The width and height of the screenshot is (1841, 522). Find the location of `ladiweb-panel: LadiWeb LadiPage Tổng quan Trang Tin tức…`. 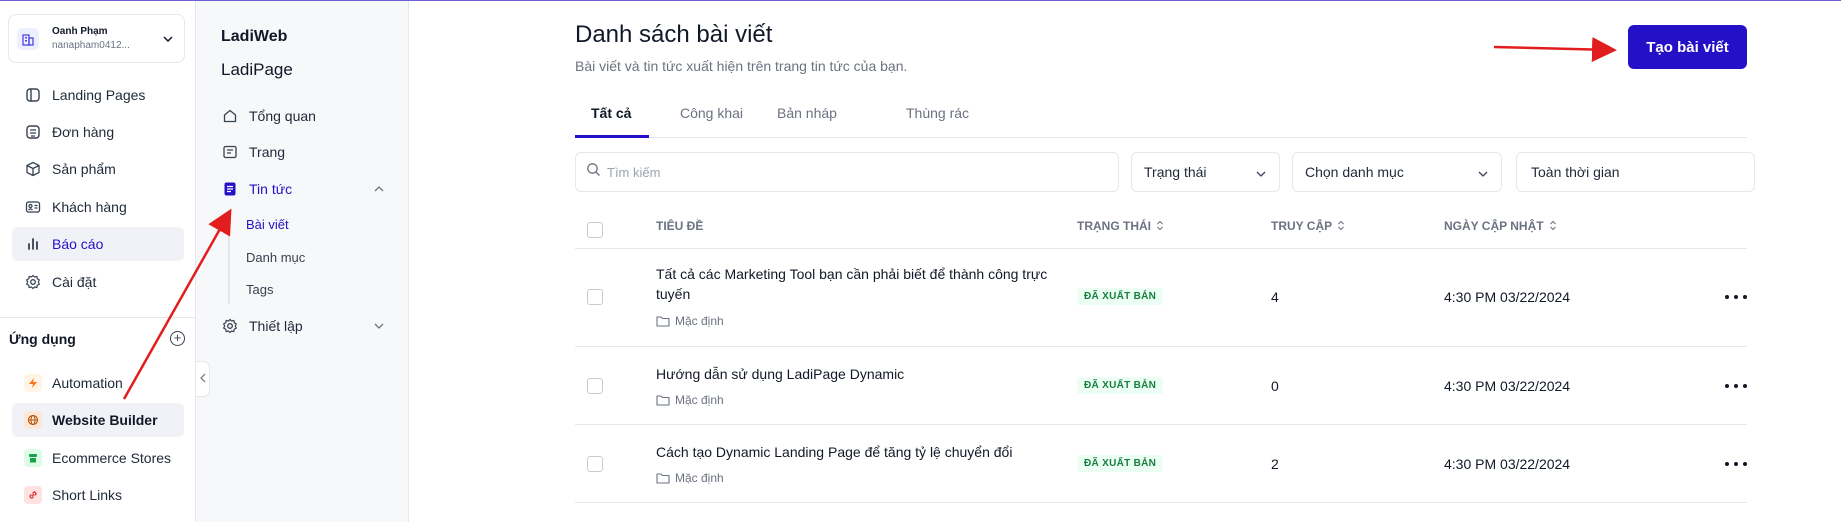

ladiweb-panel: LadiWeb LadiPage Tổng quan Trang Tin tức… is located at coordinates (302, 261).